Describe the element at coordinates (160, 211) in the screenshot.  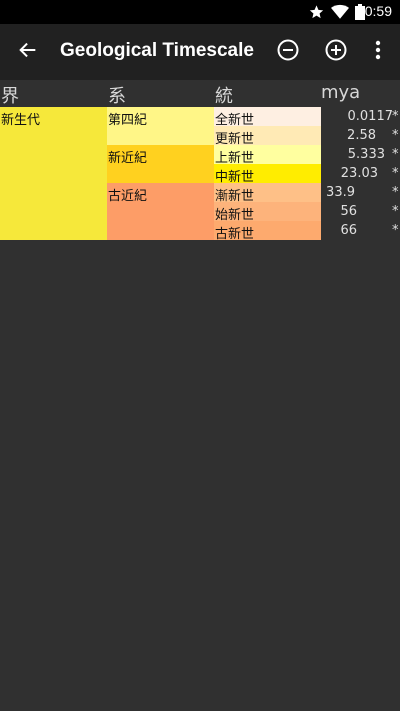
I see `period-cell: 古近紀` at that location.